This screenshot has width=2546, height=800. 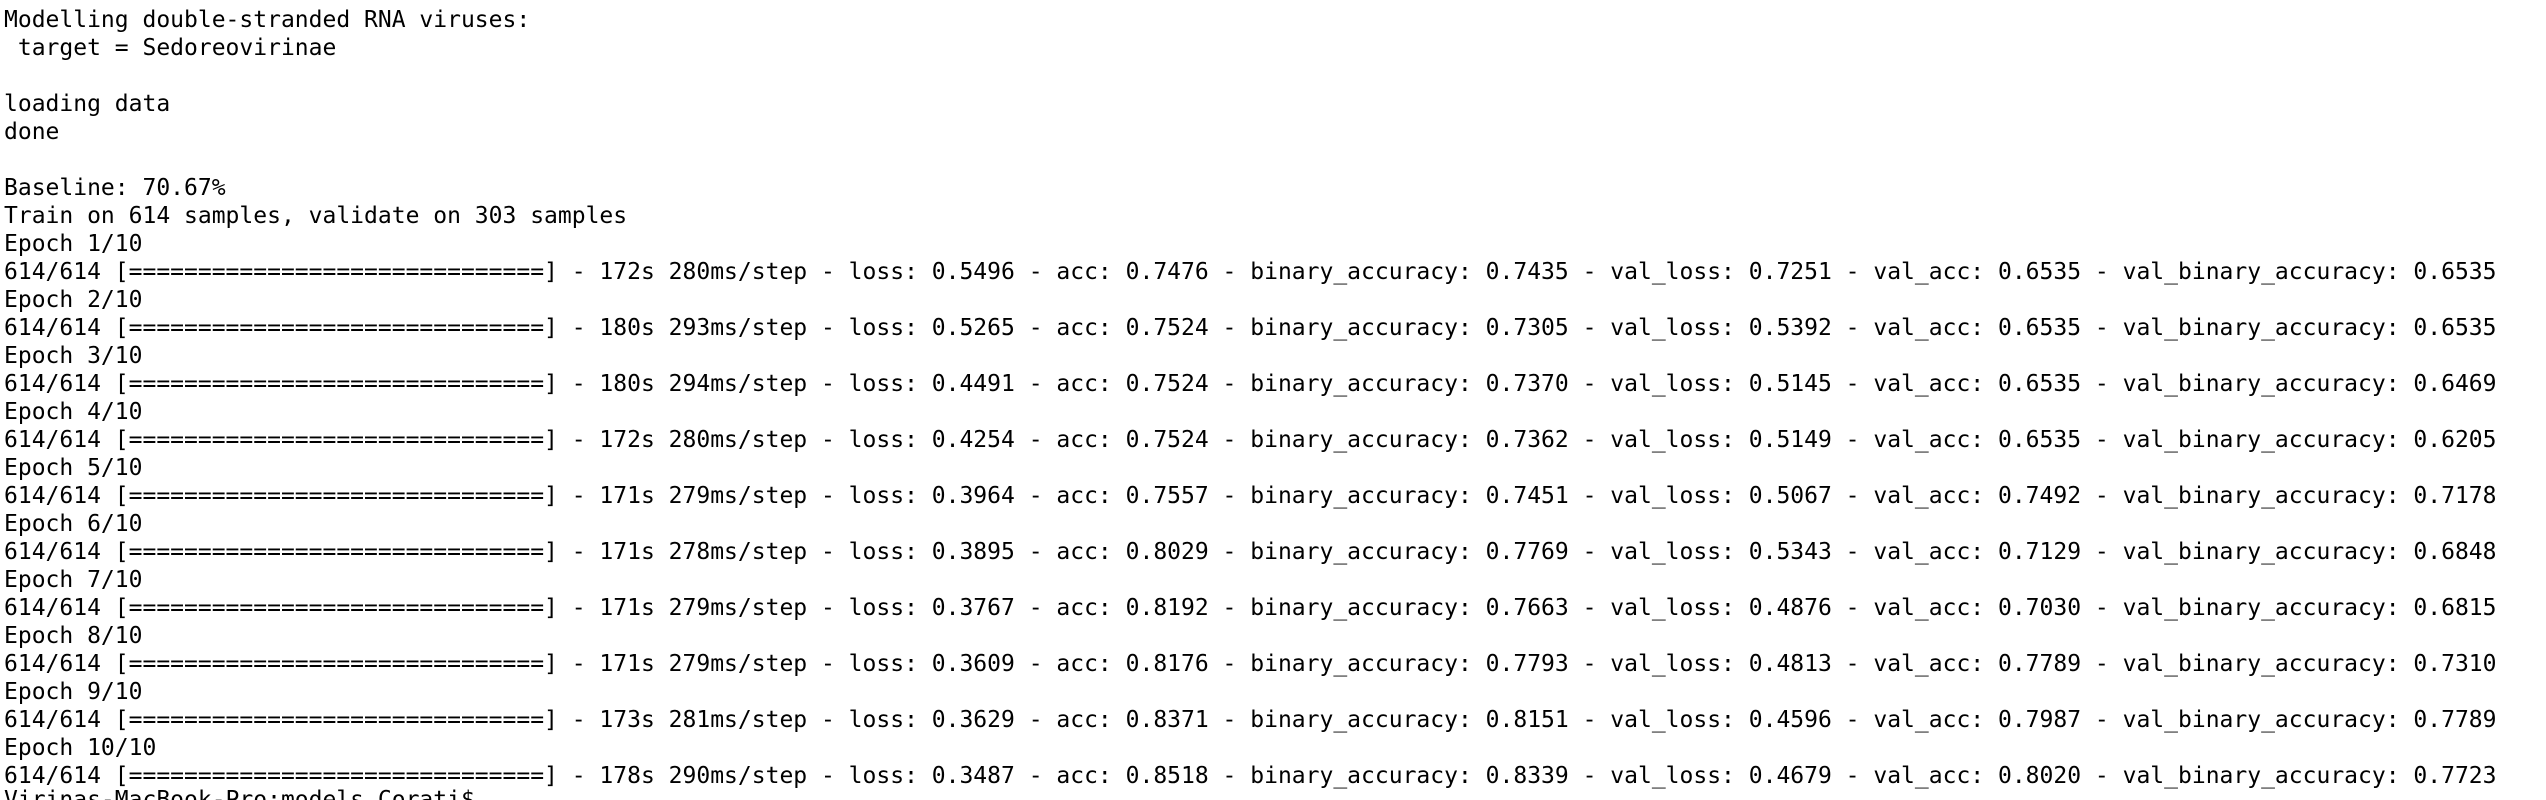 I want to click on terminal-line: Epoch 5/10, so click(x=73, y=468).